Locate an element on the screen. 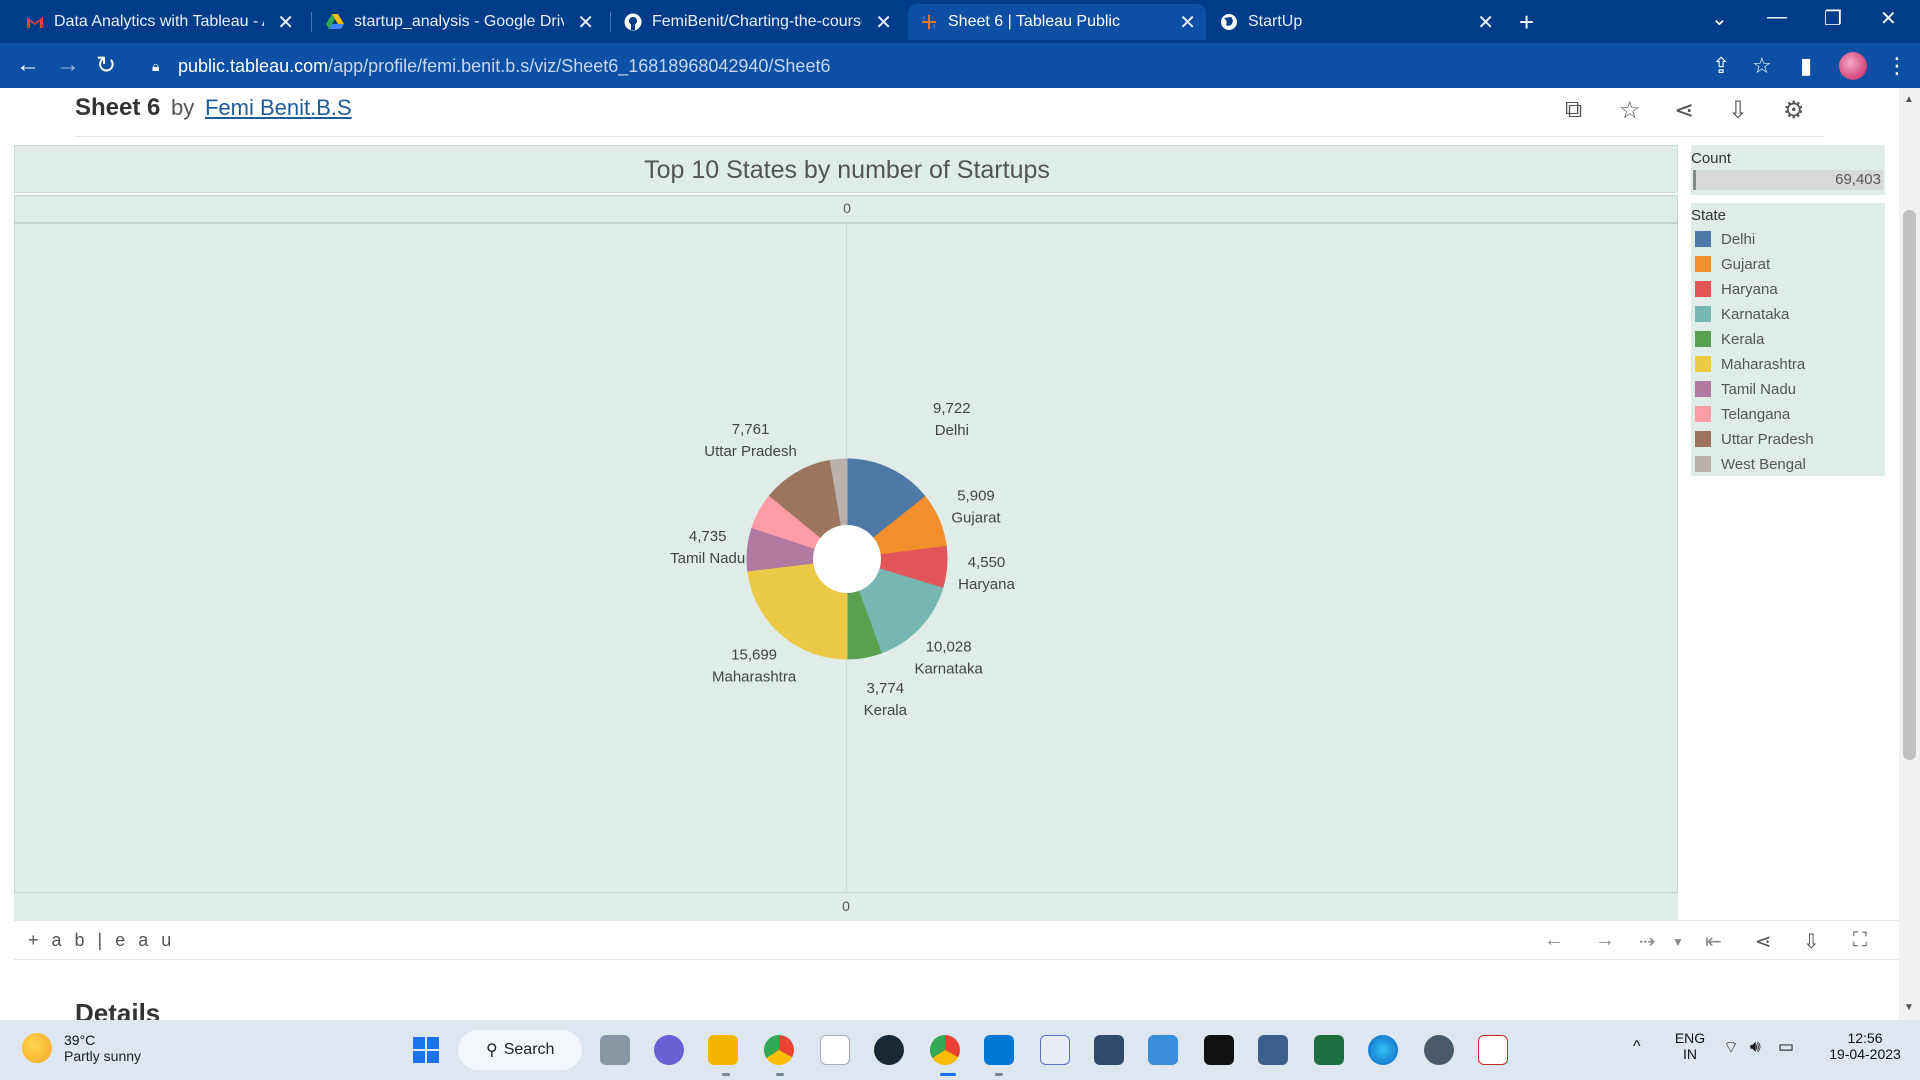  settings-gear-icon: ⚙ is located at coordinates (1794, 110).